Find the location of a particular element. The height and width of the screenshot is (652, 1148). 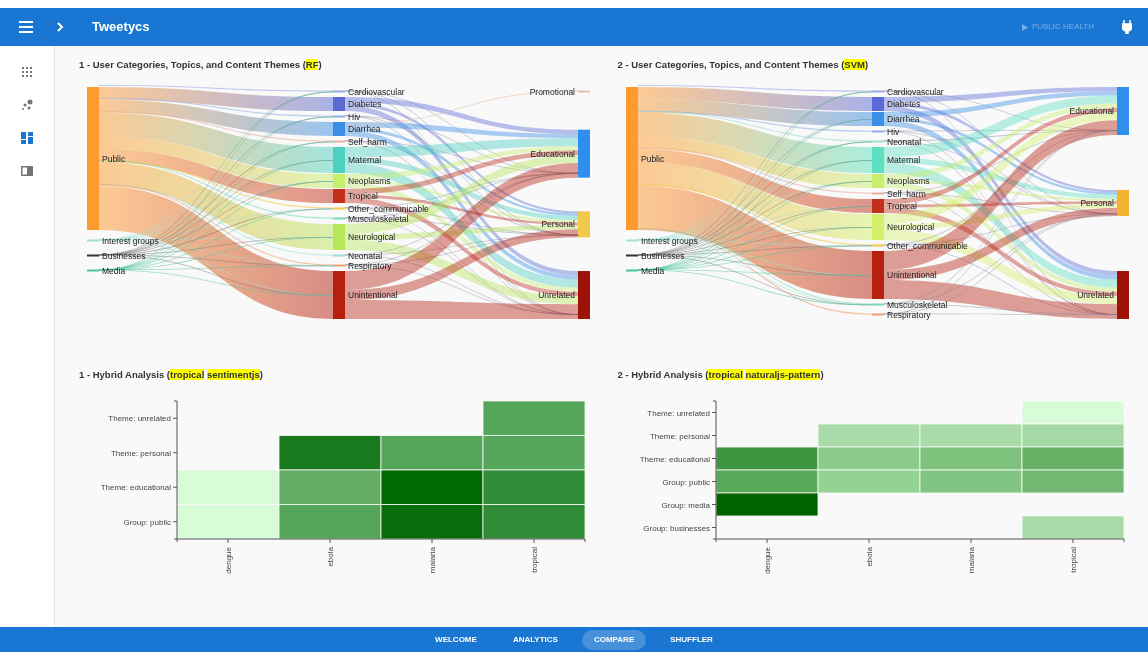

nav-tab: ANALYTICS is located at coordinates (535, 639).